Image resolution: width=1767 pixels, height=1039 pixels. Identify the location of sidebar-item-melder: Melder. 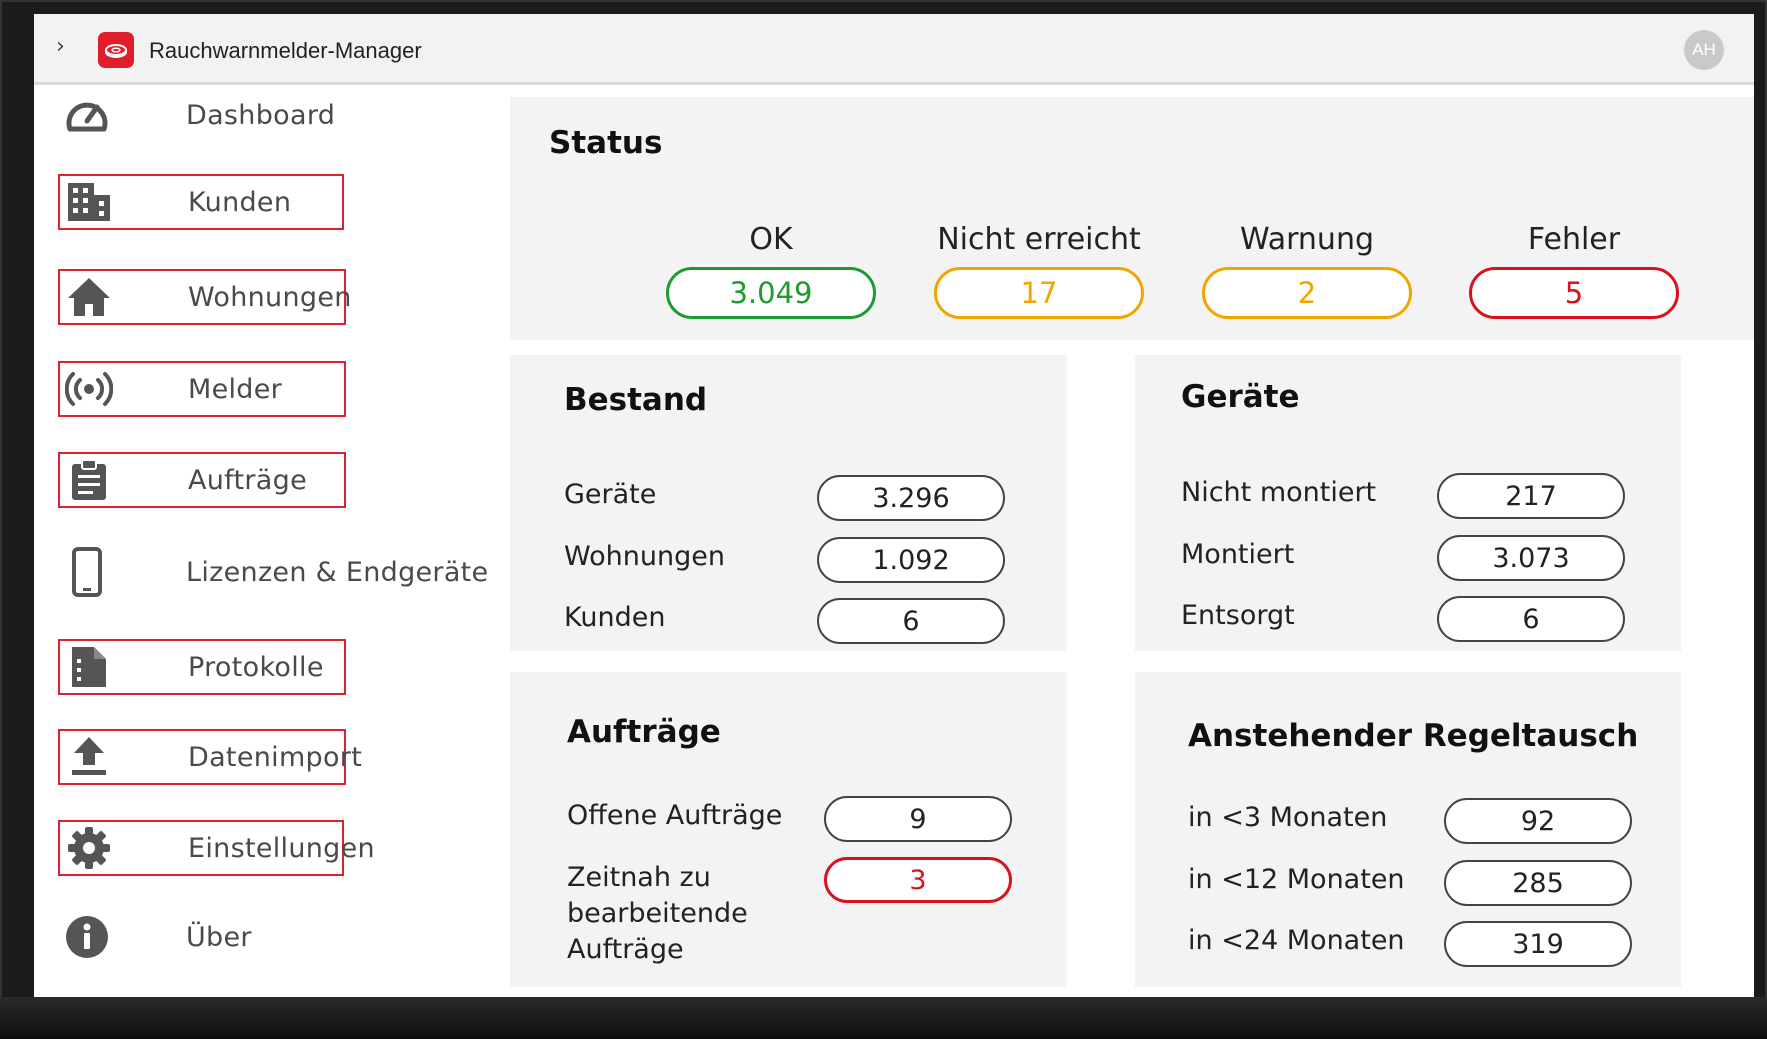
(202, 389).